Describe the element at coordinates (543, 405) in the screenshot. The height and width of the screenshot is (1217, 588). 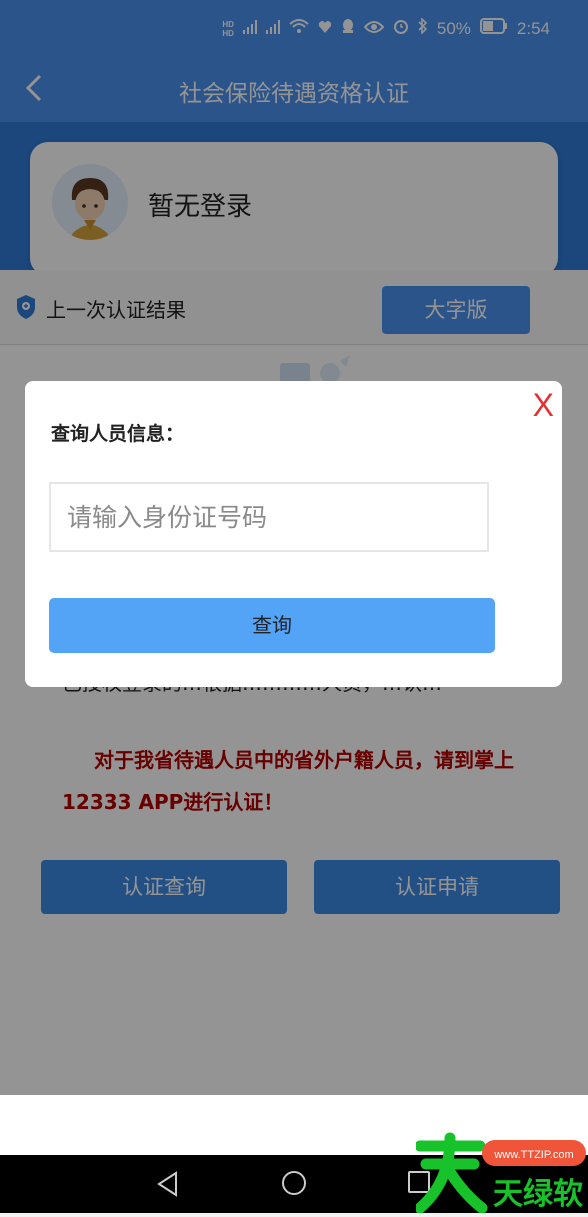
I see `close-button: X` at that location.